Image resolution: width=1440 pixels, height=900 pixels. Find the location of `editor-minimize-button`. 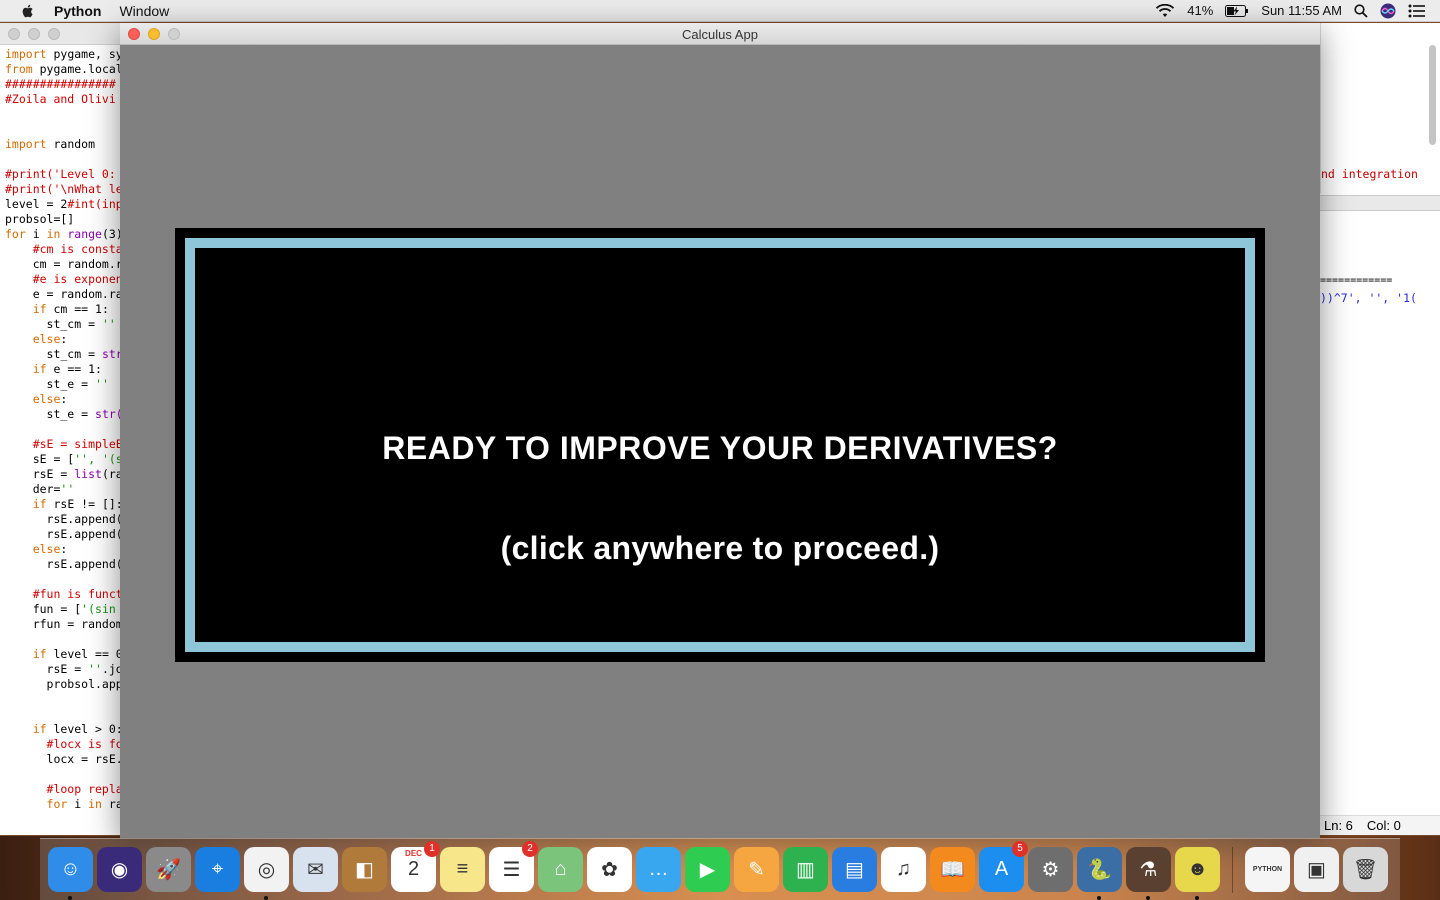

editor-minimize-button is located at coordinates (34, 34).